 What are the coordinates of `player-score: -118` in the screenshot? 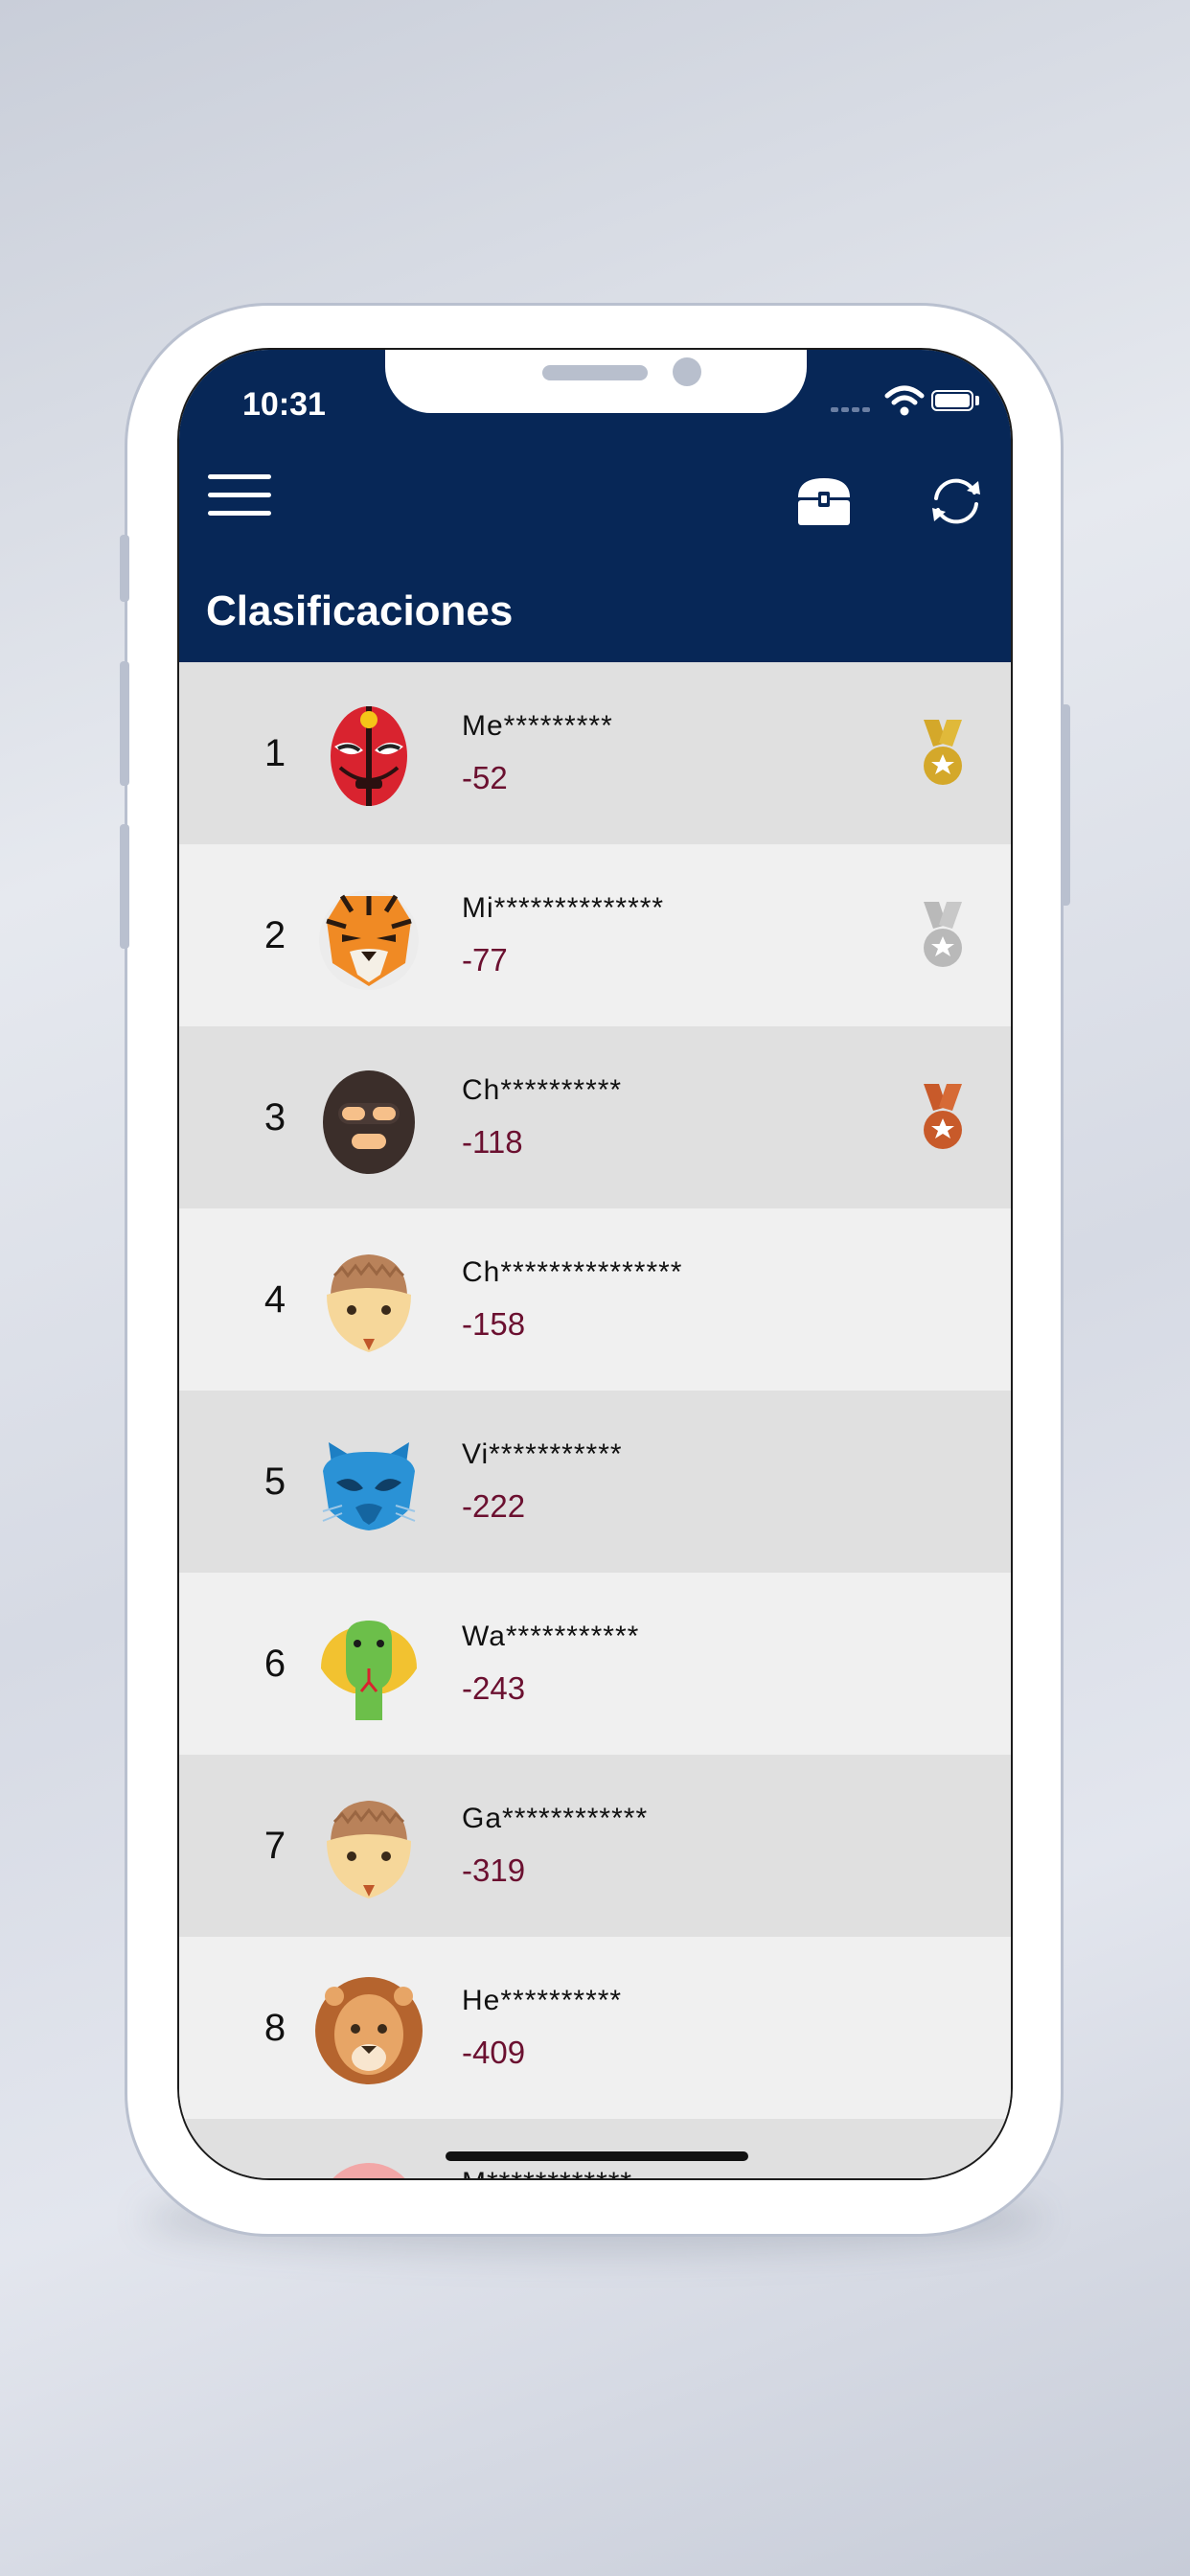 It's located at (493, 1142).